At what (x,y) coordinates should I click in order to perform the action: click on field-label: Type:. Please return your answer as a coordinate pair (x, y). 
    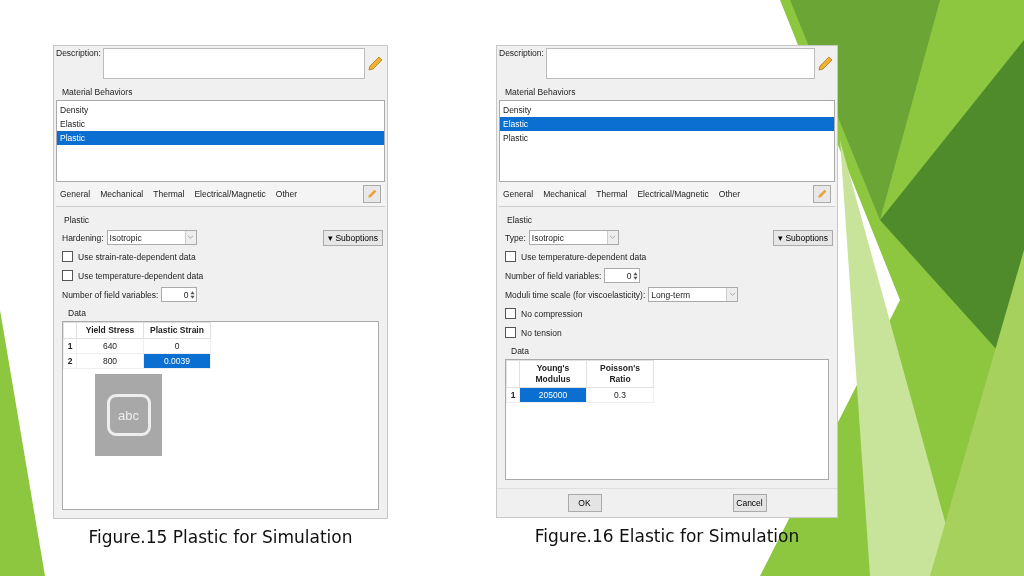
    Looking at the image, I should click on (515, 237).